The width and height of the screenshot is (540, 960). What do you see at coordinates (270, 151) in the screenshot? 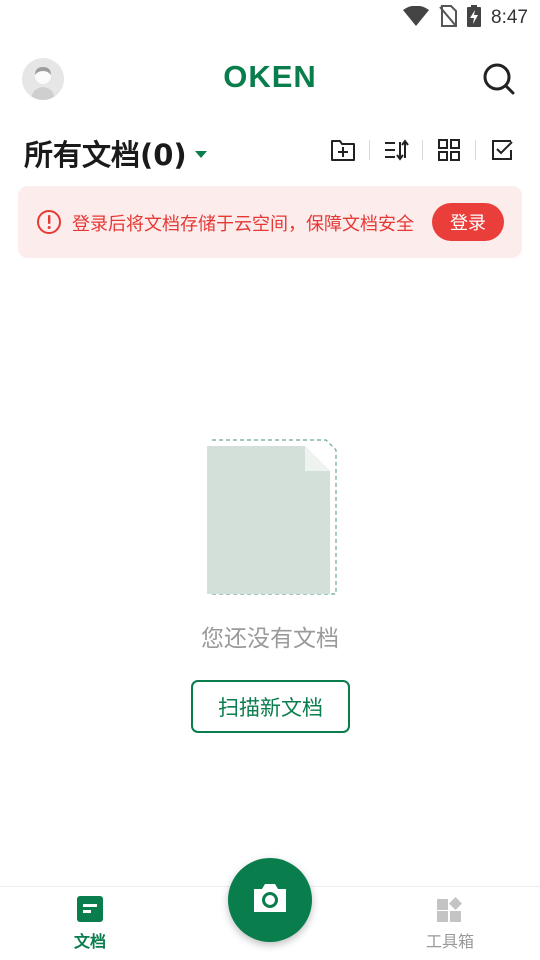
I see `documents-title-row: 所有文档(0)` at bounding box center [270, 151].